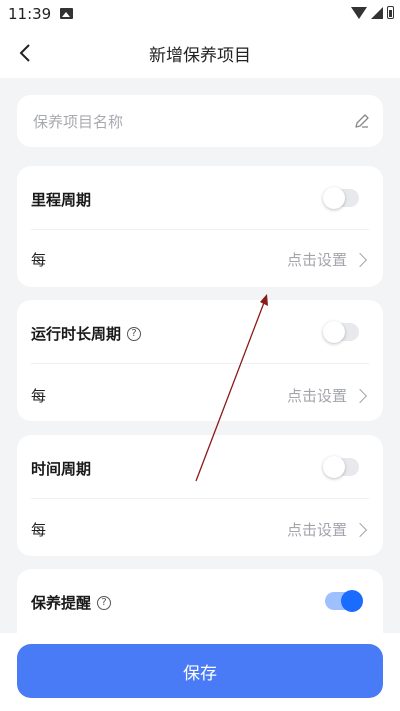 Image resolution: width=400 pixels, height=711 pixels. Describe the element at coordinates (76, 334) in the screenshot. I see `runtime-cycle-label: 运行时长周期` at that location.